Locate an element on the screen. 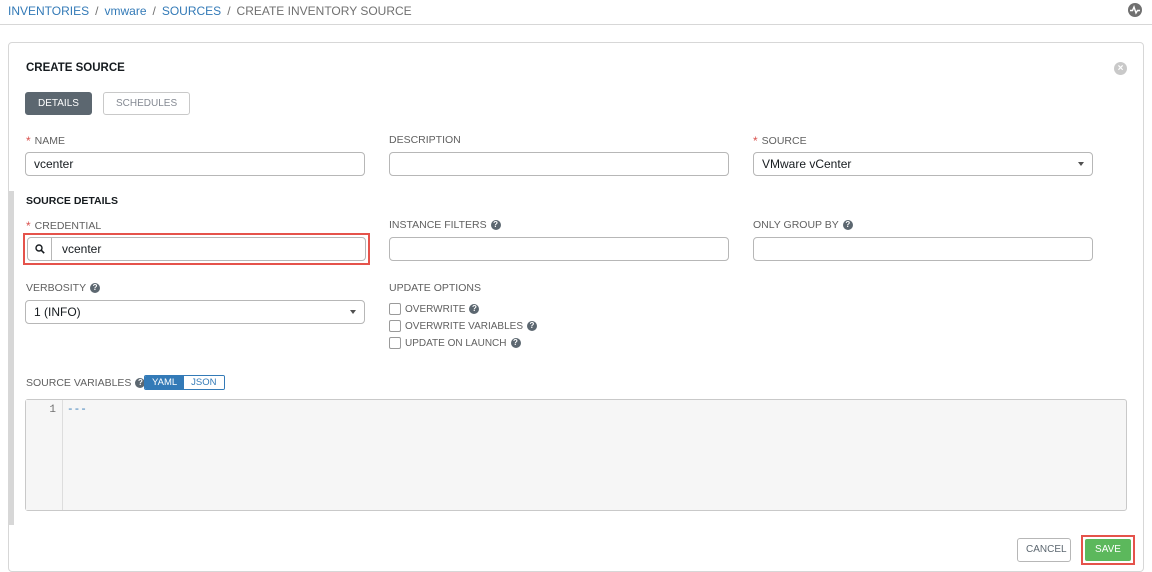 The image size is (1152, 572). overwrite-variables-option: OVERWRITE VARIABLES ? is located at coordinates (463, 326).